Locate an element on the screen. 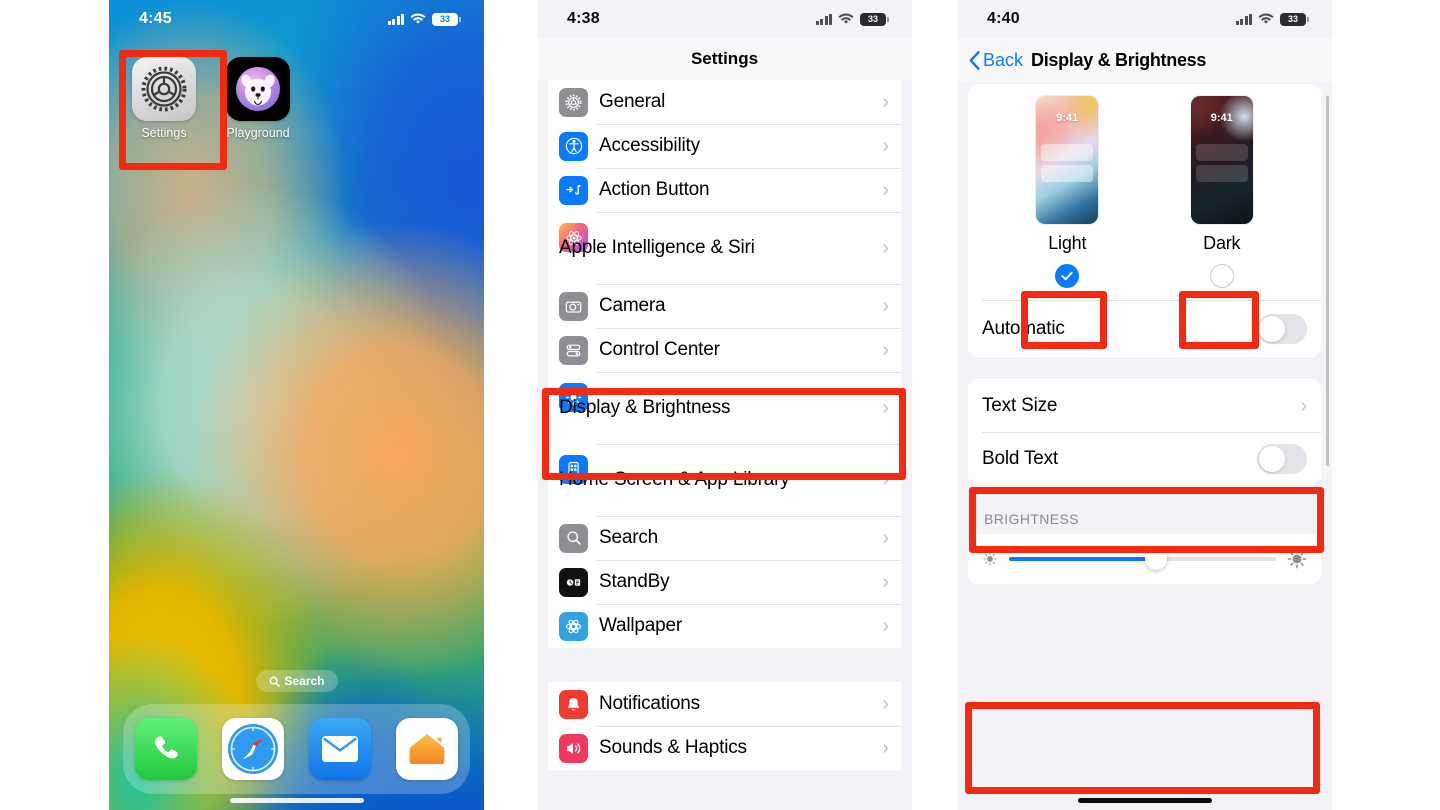 This screenshot has width=1440, height=810. sidebar-item-home-screen: Home Screen & App Library › is located at coordinates (724, 480).